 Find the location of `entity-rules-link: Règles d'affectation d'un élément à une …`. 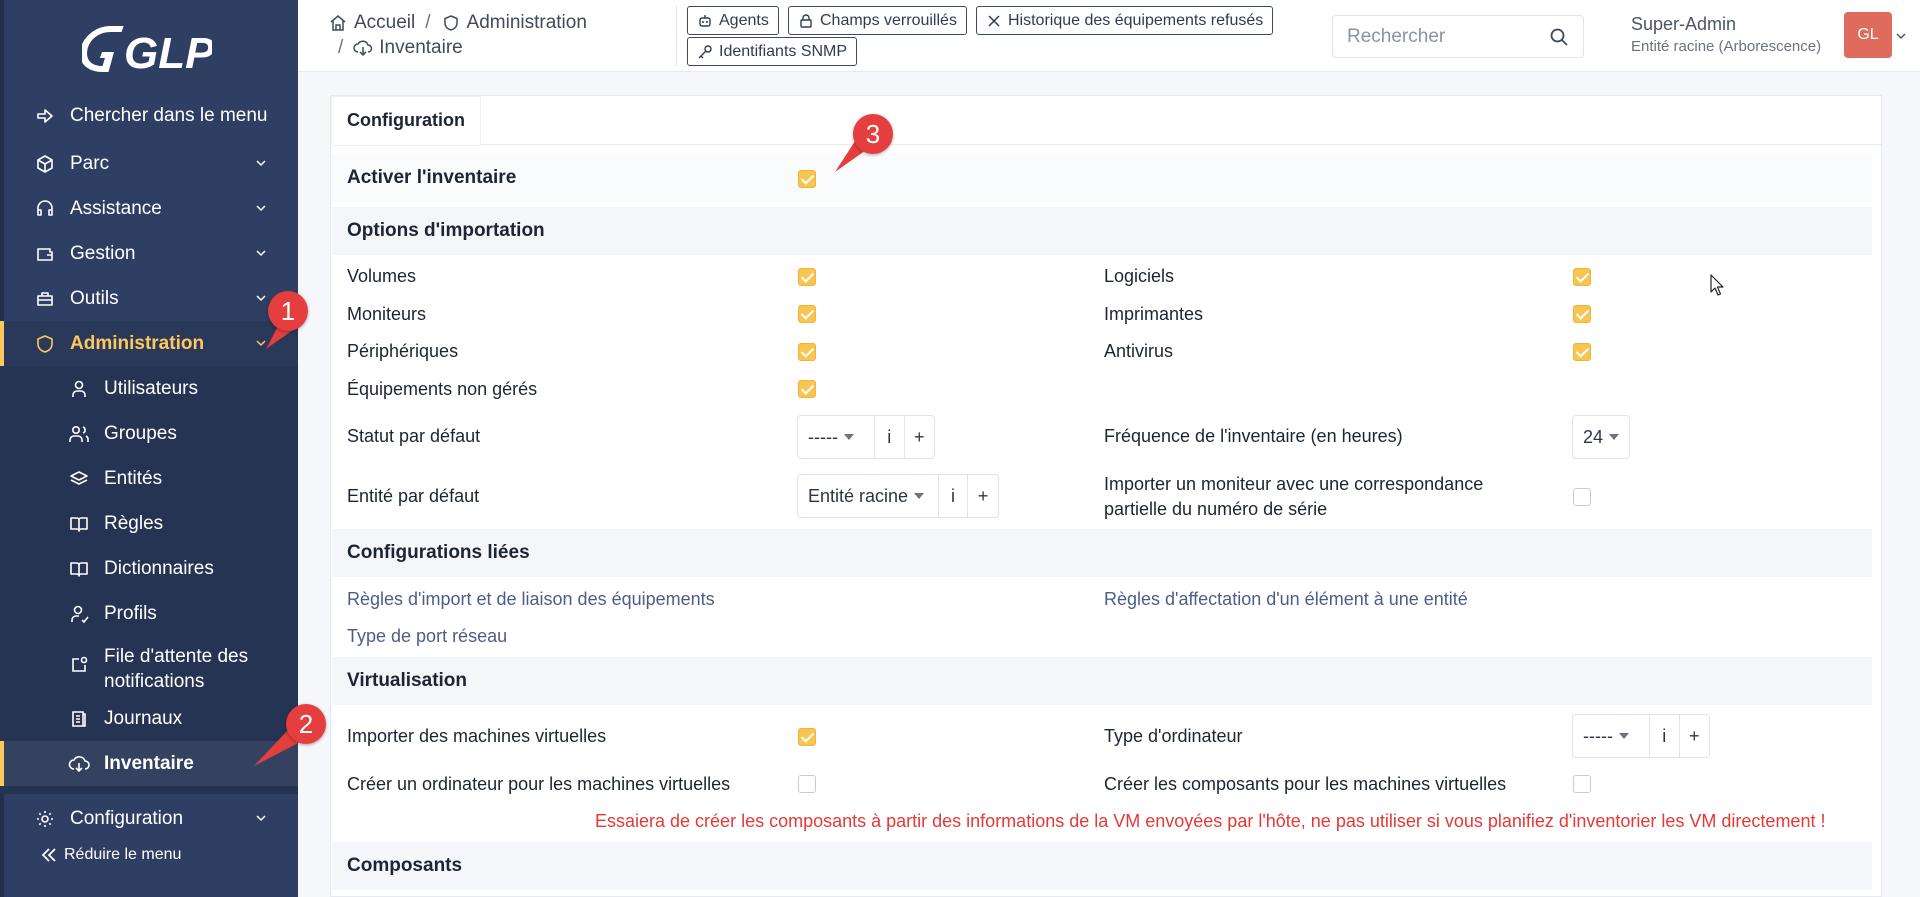

entity-rules-link: Règles d'affectation d'un élément à une … is located at coordinates (1286, 599).